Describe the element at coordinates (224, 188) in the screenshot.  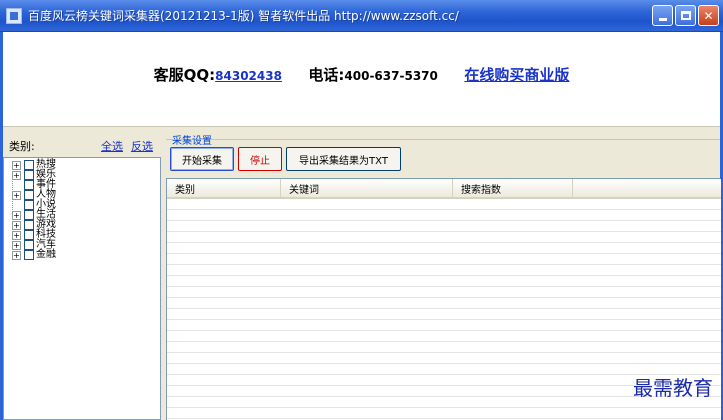
I see `column-header-category: 类别` at that location.